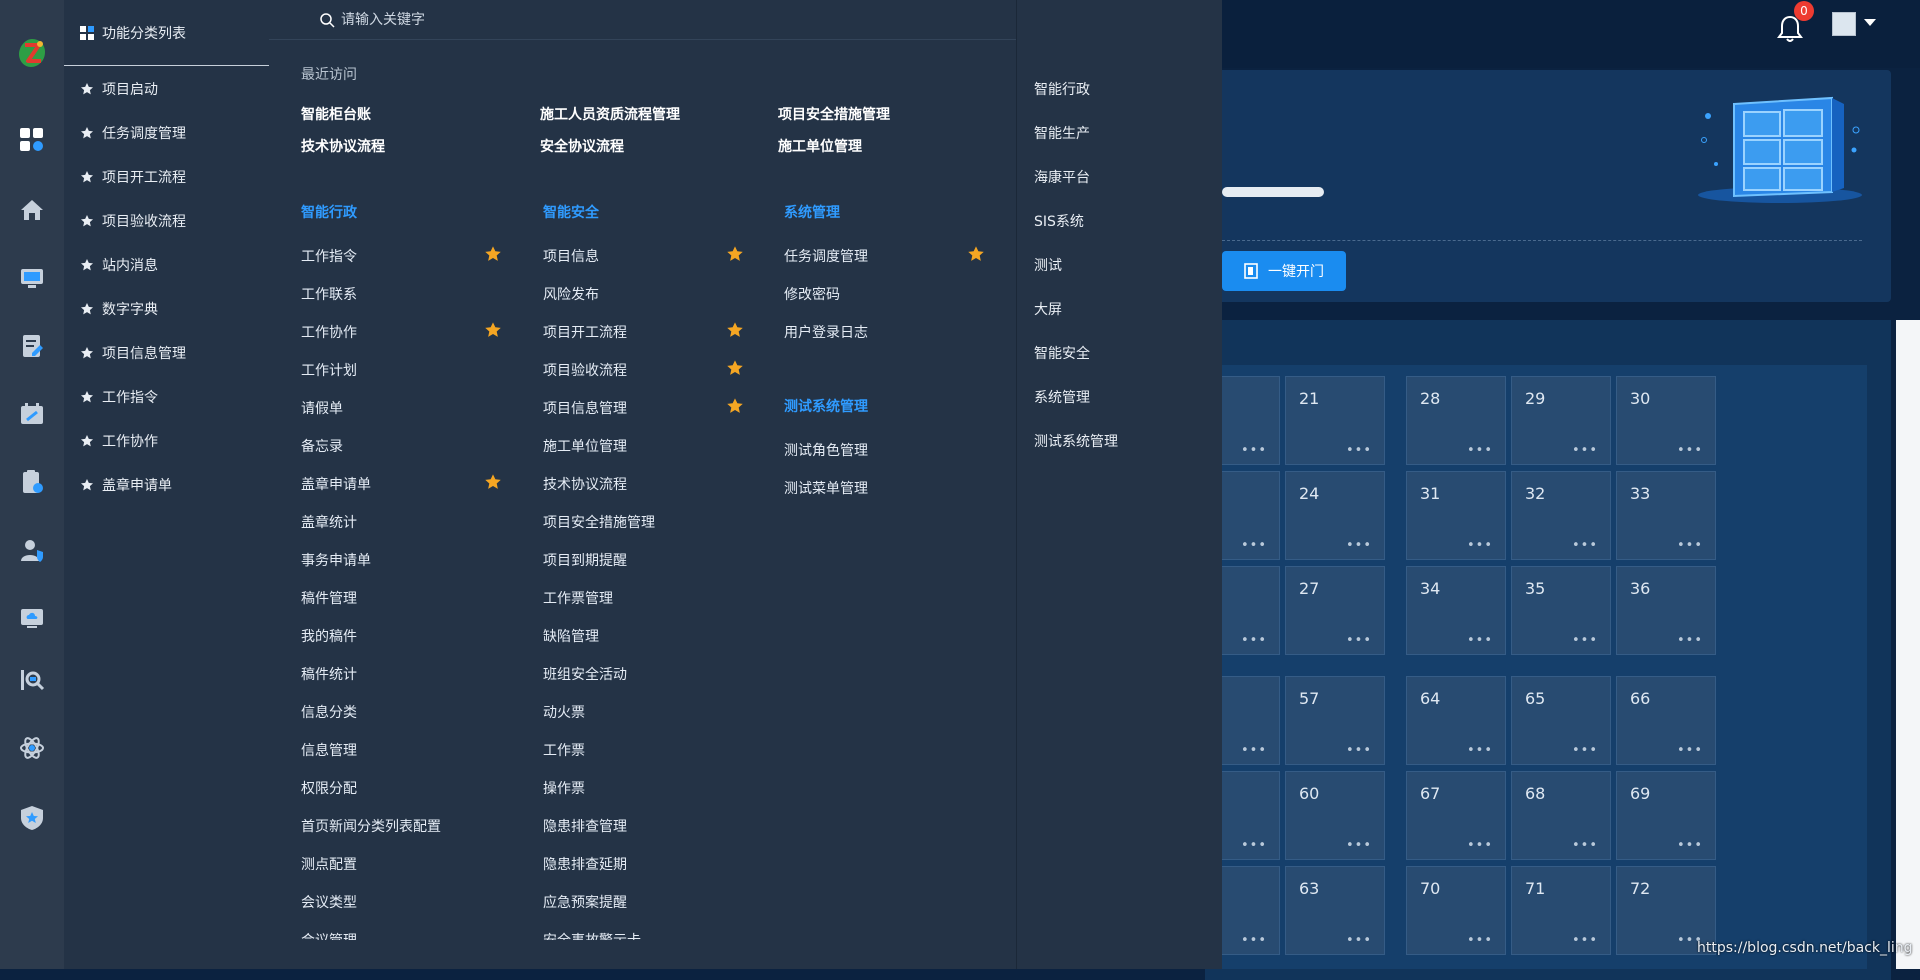  Describe the element at coordinates (32, 210) in the screenshot. I see `home-icon` at that location.